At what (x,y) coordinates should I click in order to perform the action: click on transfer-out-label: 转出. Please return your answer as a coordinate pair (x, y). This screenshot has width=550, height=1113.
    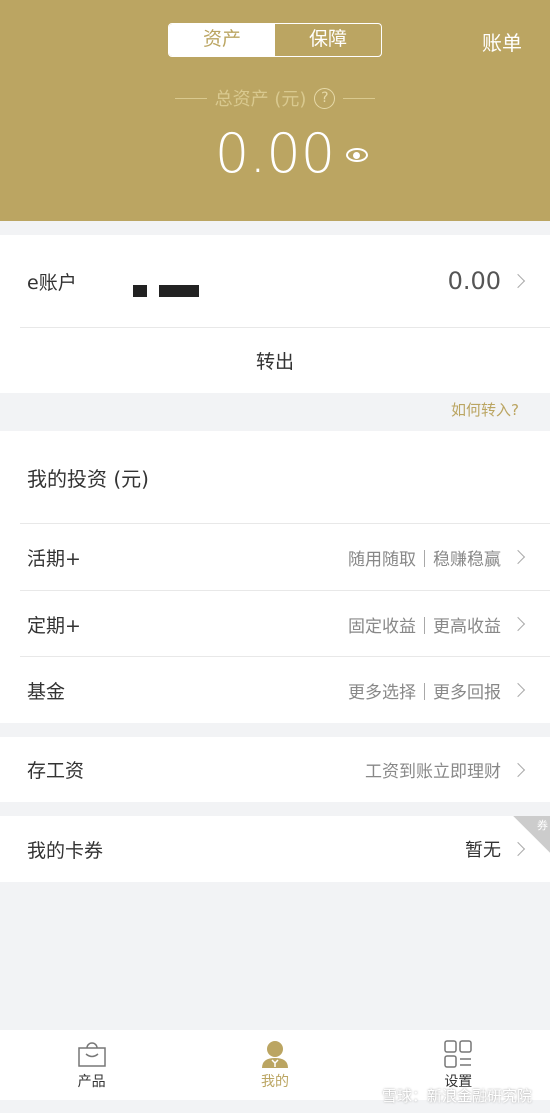
    Looking at the image, I should click on (274, 362).